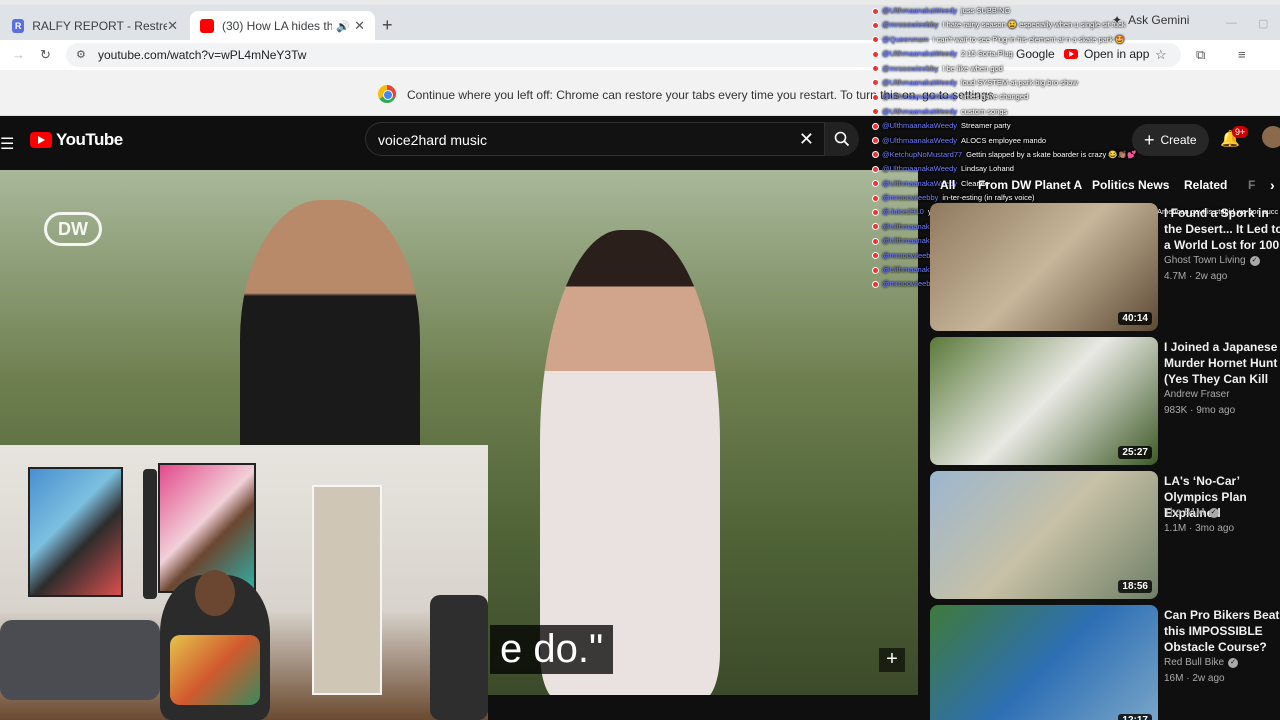 The image size is (1280, 720). I want to click on chat-message: @UlthmaanakaWeedy Streamer party, so click(1074, 126).